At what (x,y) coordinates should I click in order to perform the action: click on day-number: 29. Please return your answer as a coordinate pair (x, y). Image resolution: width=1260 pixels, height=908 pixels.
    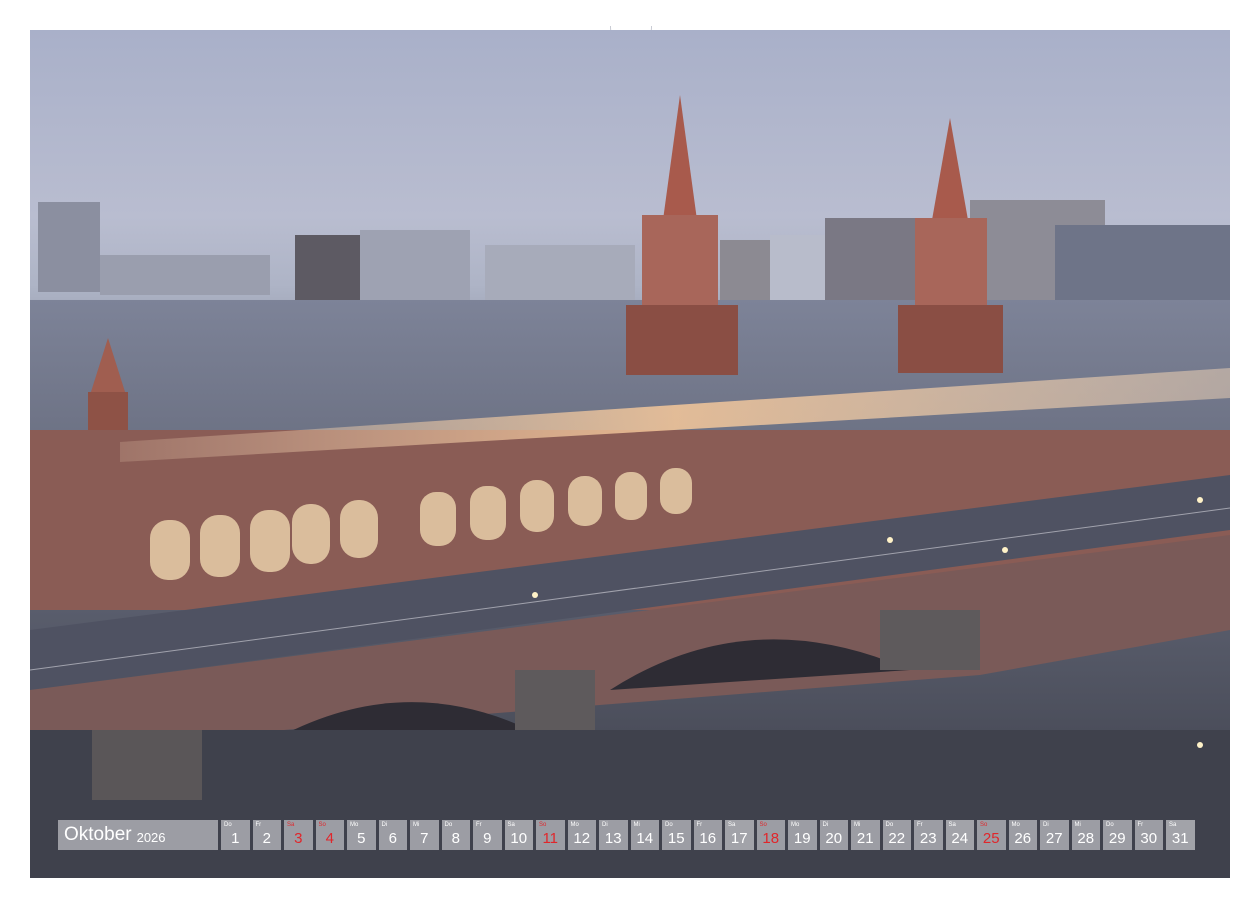
    Looking at the image, I should click on (1117, 838).